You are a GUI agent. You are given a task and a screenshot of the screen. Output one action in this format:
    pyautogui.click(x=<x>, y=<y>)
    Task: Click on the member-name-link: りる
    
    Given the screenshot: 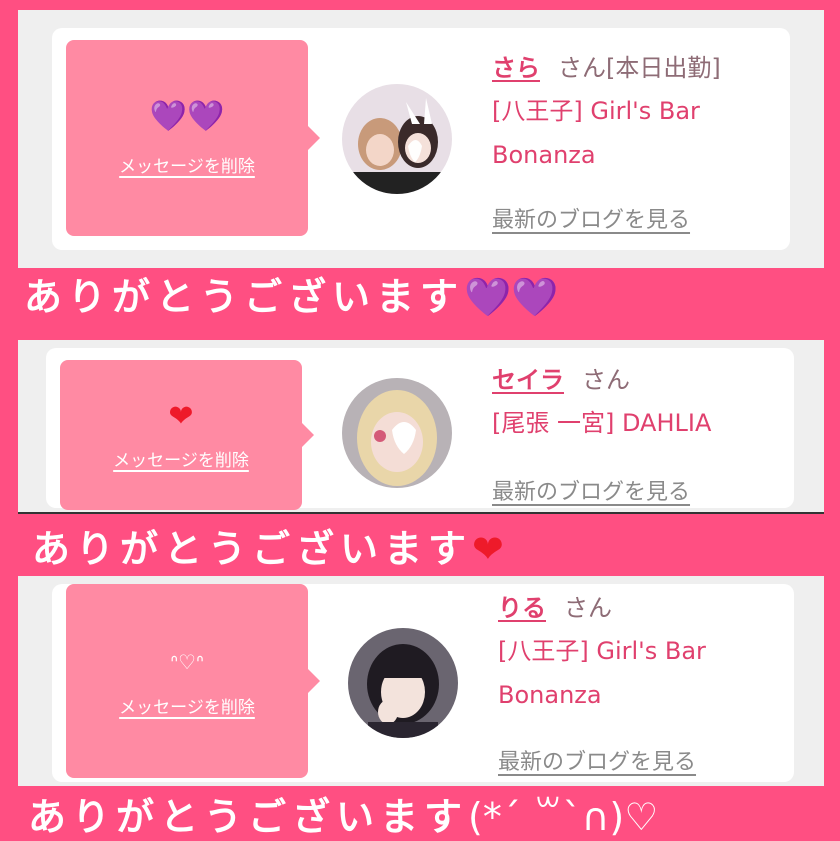 What is the action you would take?
    pyautogui.click(x=522, y=608)
    